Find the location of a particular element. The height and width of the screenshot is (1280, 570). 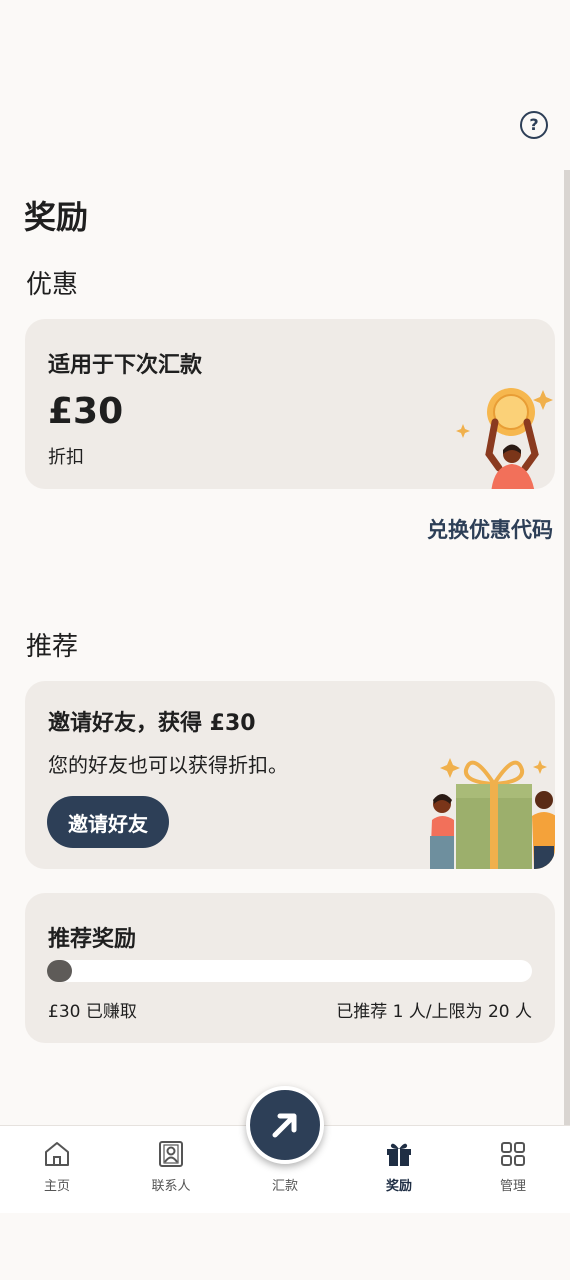

nav-label-contacts: 联系人 is located at coordinates (171, 1186).